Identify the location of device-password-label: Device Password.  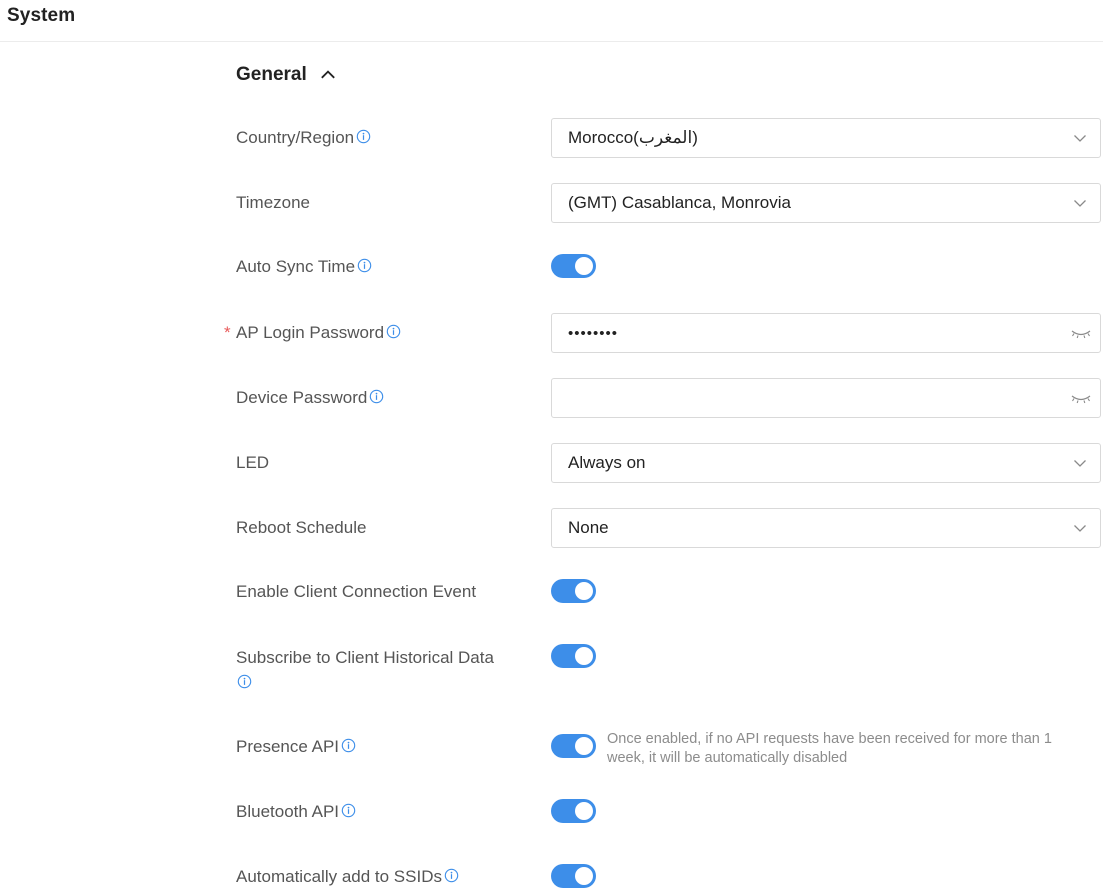
(386, 398).